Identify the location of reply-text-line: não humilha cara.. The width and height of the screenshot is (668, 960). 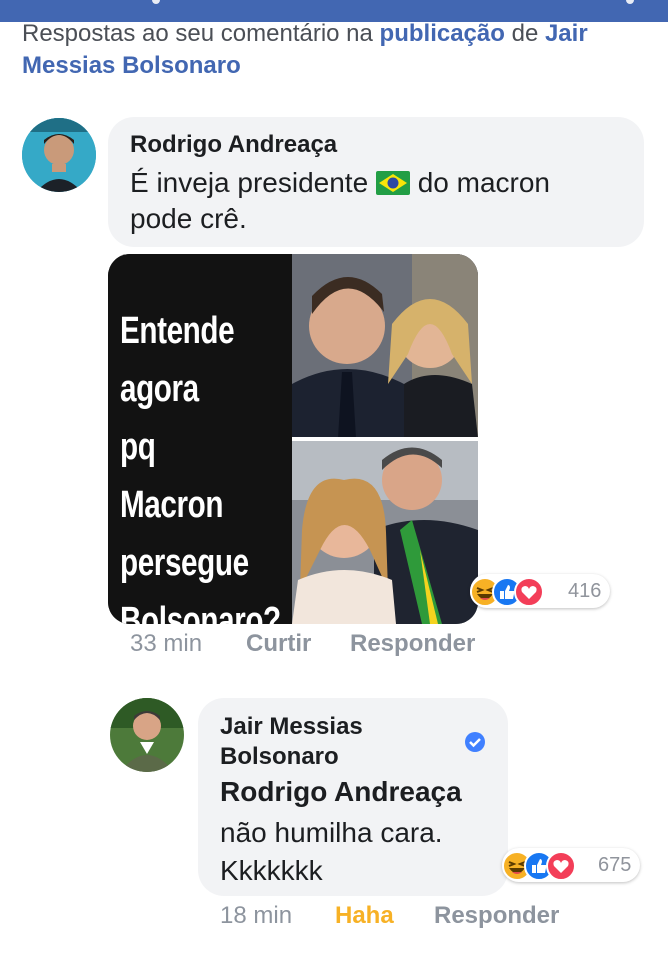
(331, 832).